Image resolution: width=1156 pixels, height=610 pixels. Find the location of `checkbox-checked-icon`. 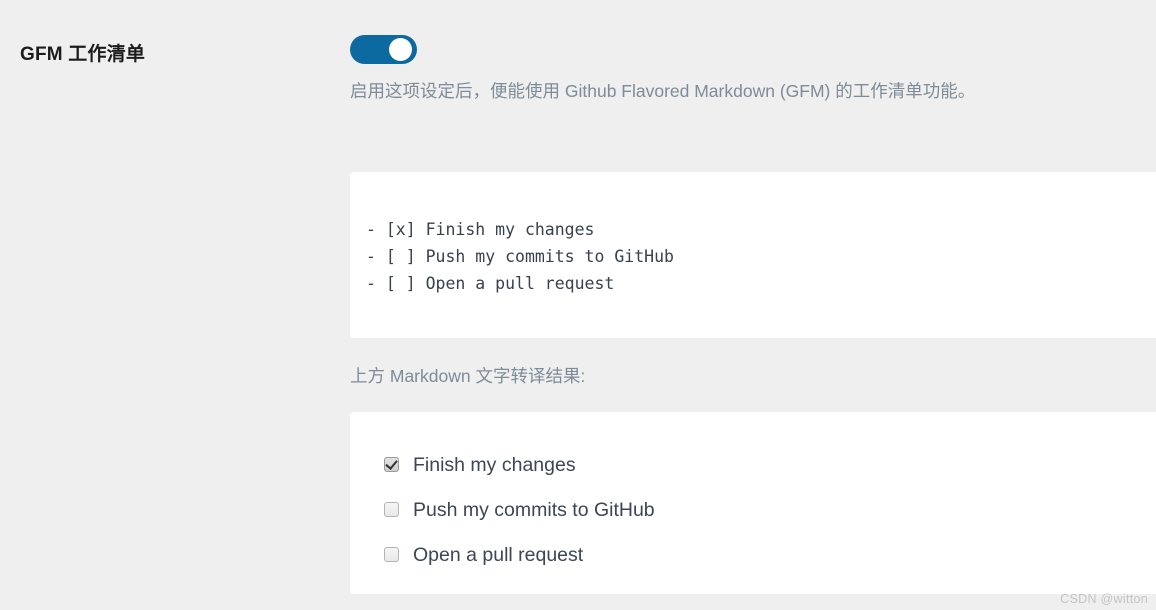

checkbox-checked-icon is located at coordinates (391, 464).